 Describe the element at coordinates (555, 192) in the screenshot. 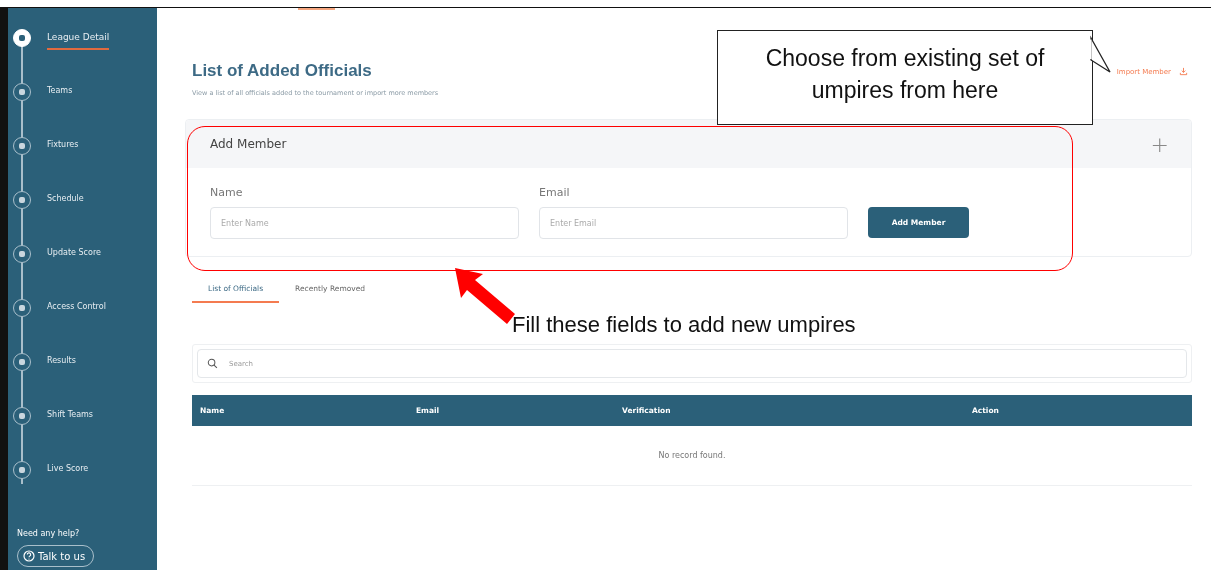

I see `field-label: Email` at that location.